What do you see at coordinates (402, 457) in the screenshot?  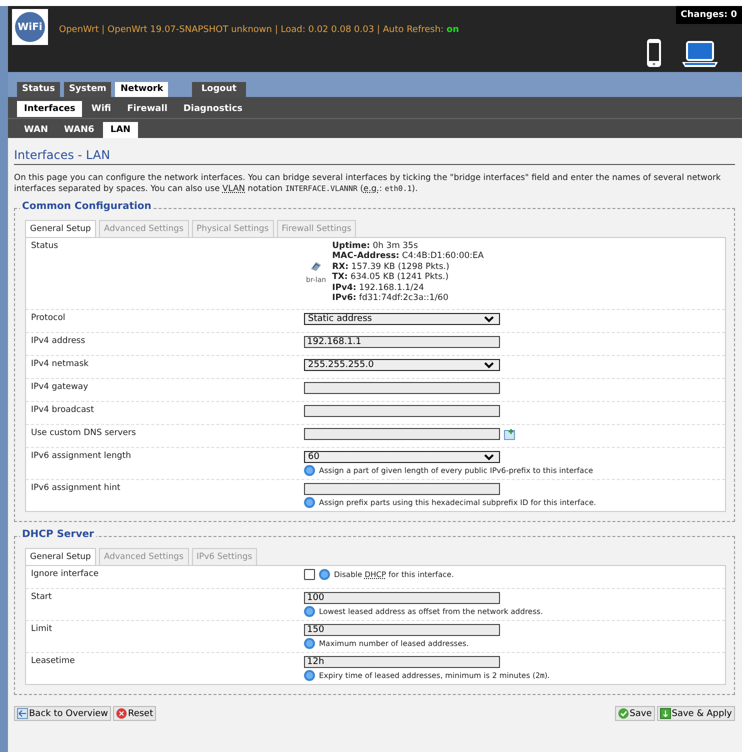 I see `select-field: 60` at bounding box center [402, 457].